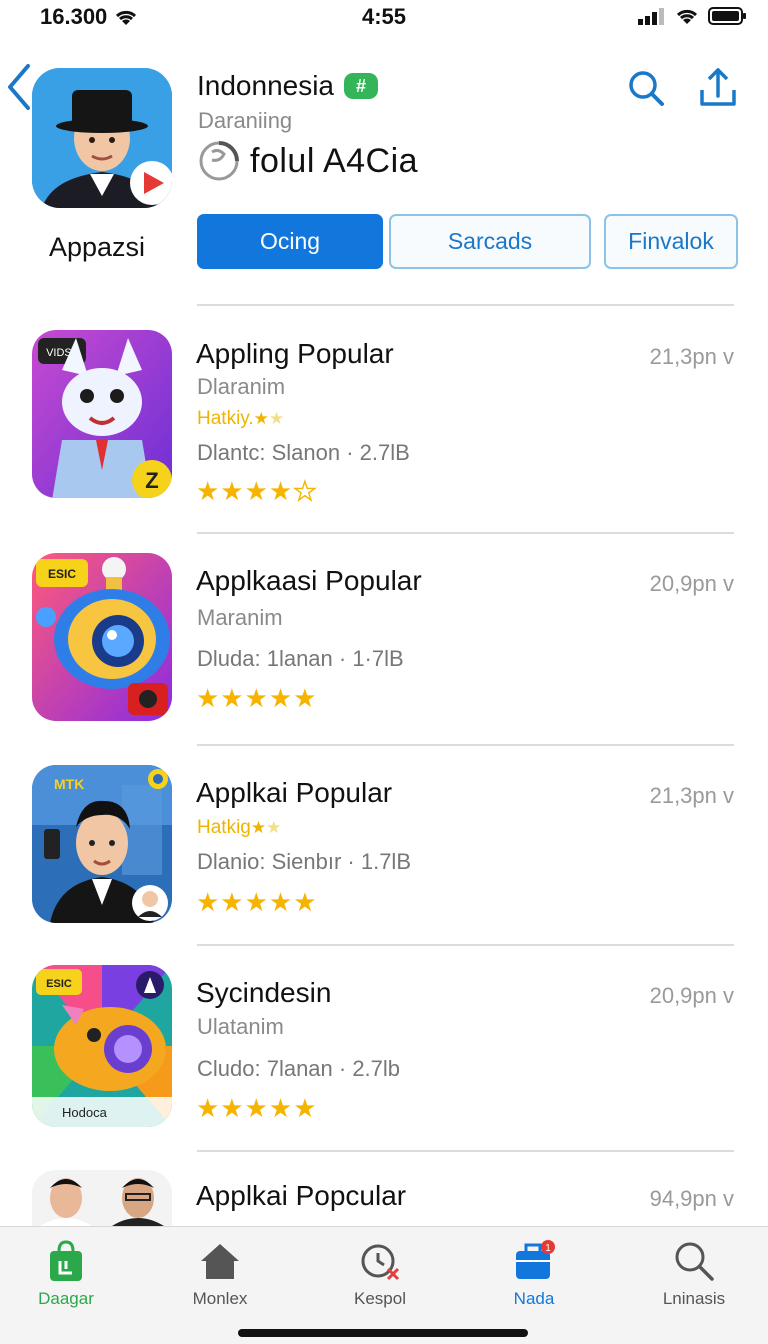  What do you see at coordinates (380, 1262) in the screenshot?
I see `refresh-clock-icon` at bounding box center [380, 1262].